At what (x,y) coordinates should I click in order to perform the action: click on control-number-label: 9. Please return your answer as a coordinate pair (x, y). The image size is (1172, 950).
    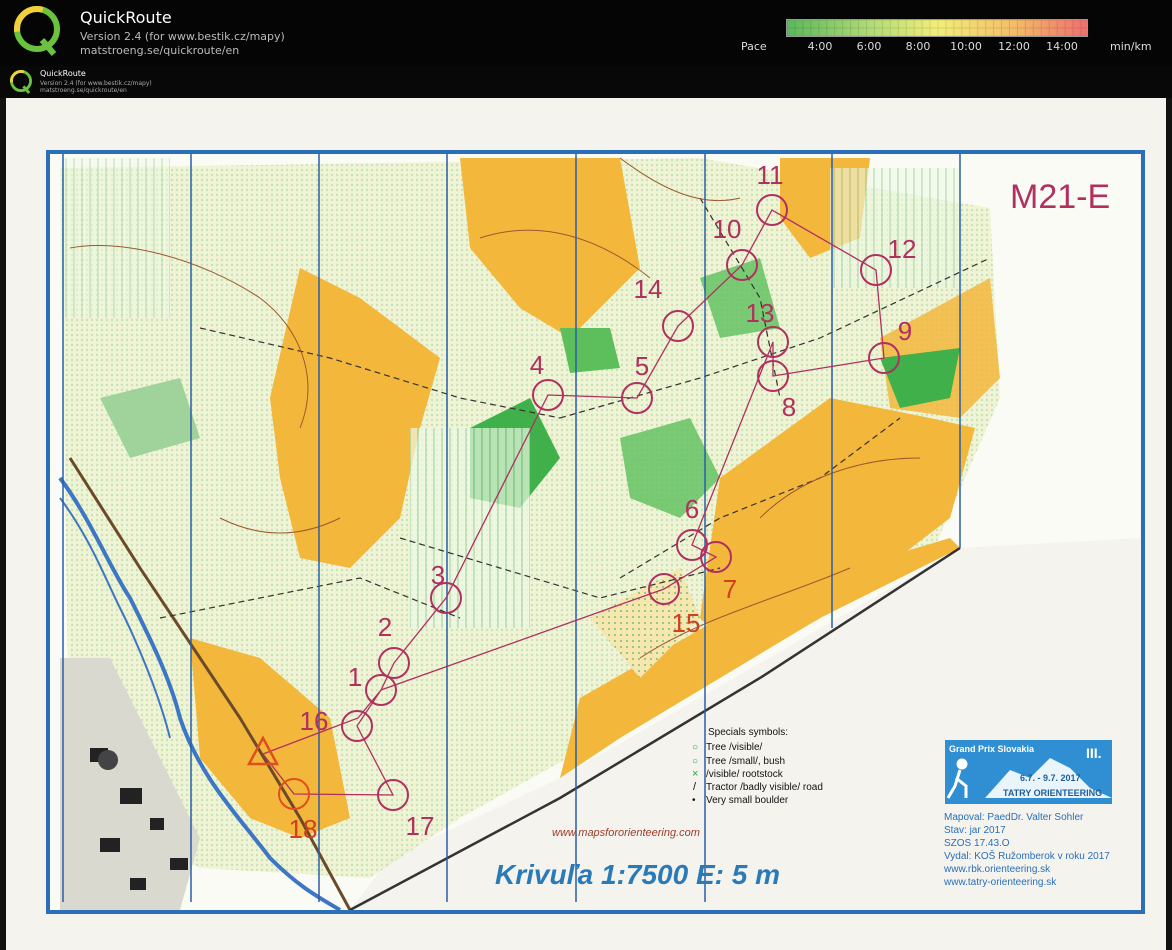
    Looking at the image, I should click on (905, 331).